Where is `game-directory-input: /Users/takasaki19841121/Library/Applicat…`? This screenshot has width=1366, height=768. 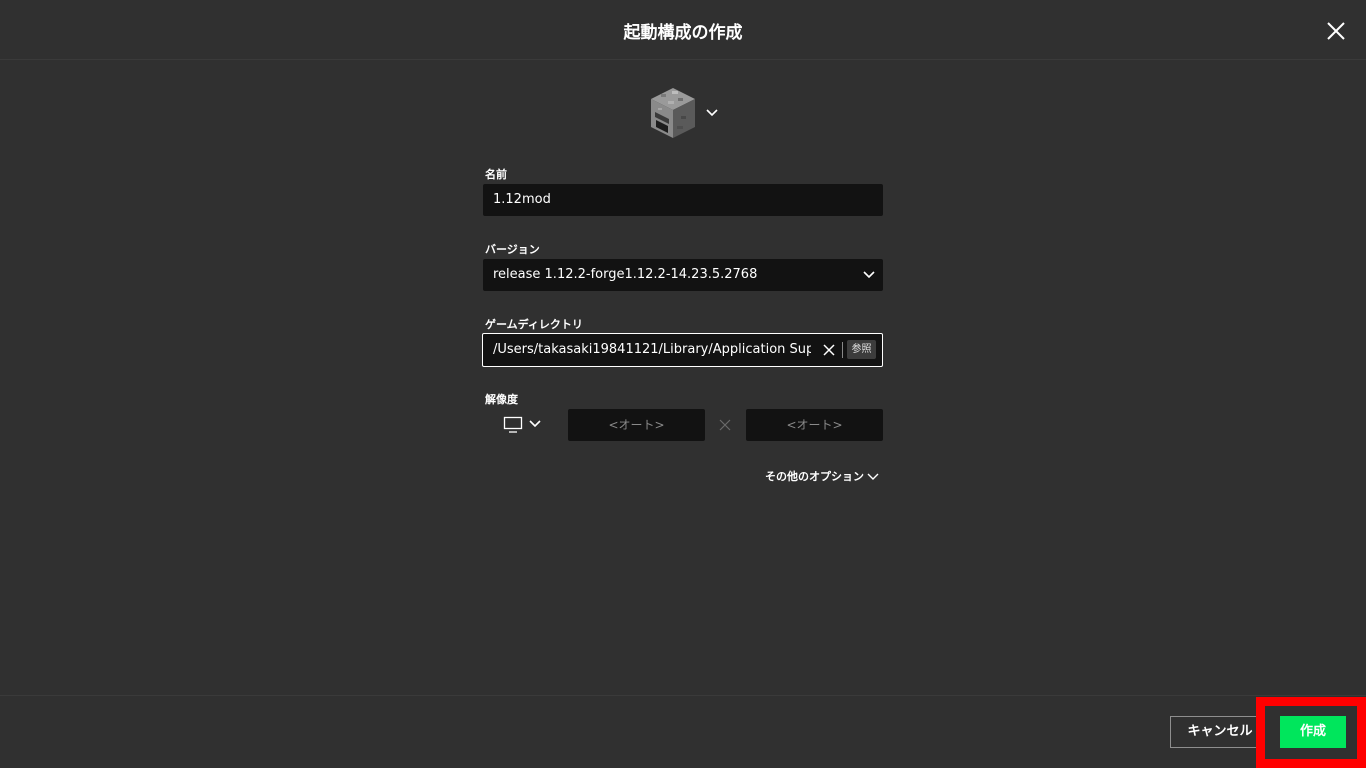 game-directory-input: /Users/takasaki19841121/Library/Applicat… is located at coordinates (682, 350).